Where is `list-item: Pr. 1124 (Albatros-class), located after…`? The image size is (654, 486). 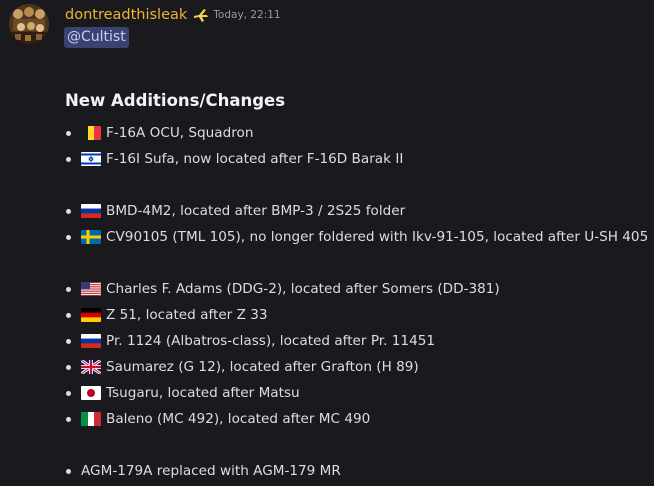 list-item: Pr. 1124 (Albatros-class), located after… is located at coordinates (250, 341).